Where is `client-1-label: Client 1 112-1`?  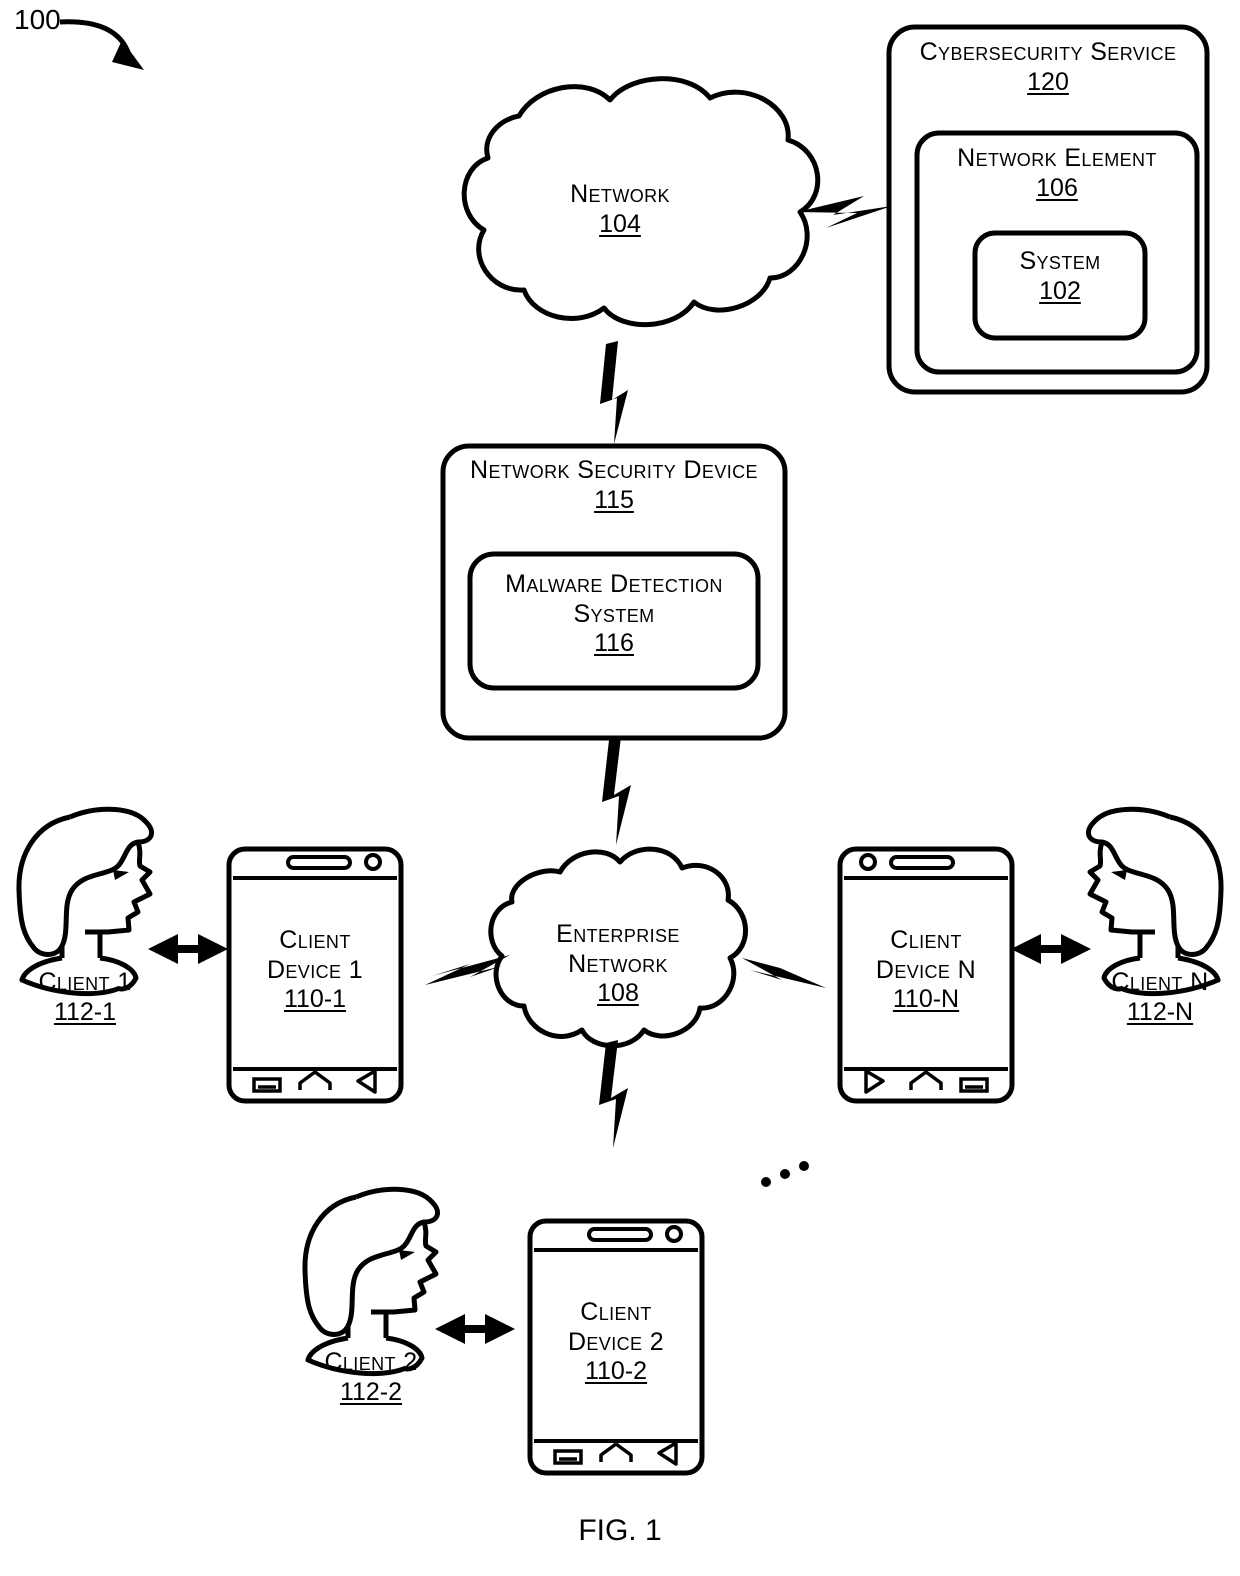
client-1-label: Client 1 112-1 is located at coordinates (85, 997).